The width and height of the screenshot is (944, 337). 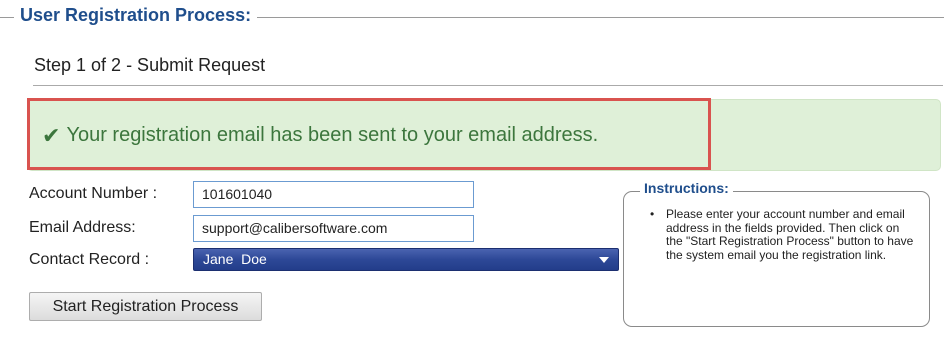 I want to click on divider, so click(x=488, y=85).